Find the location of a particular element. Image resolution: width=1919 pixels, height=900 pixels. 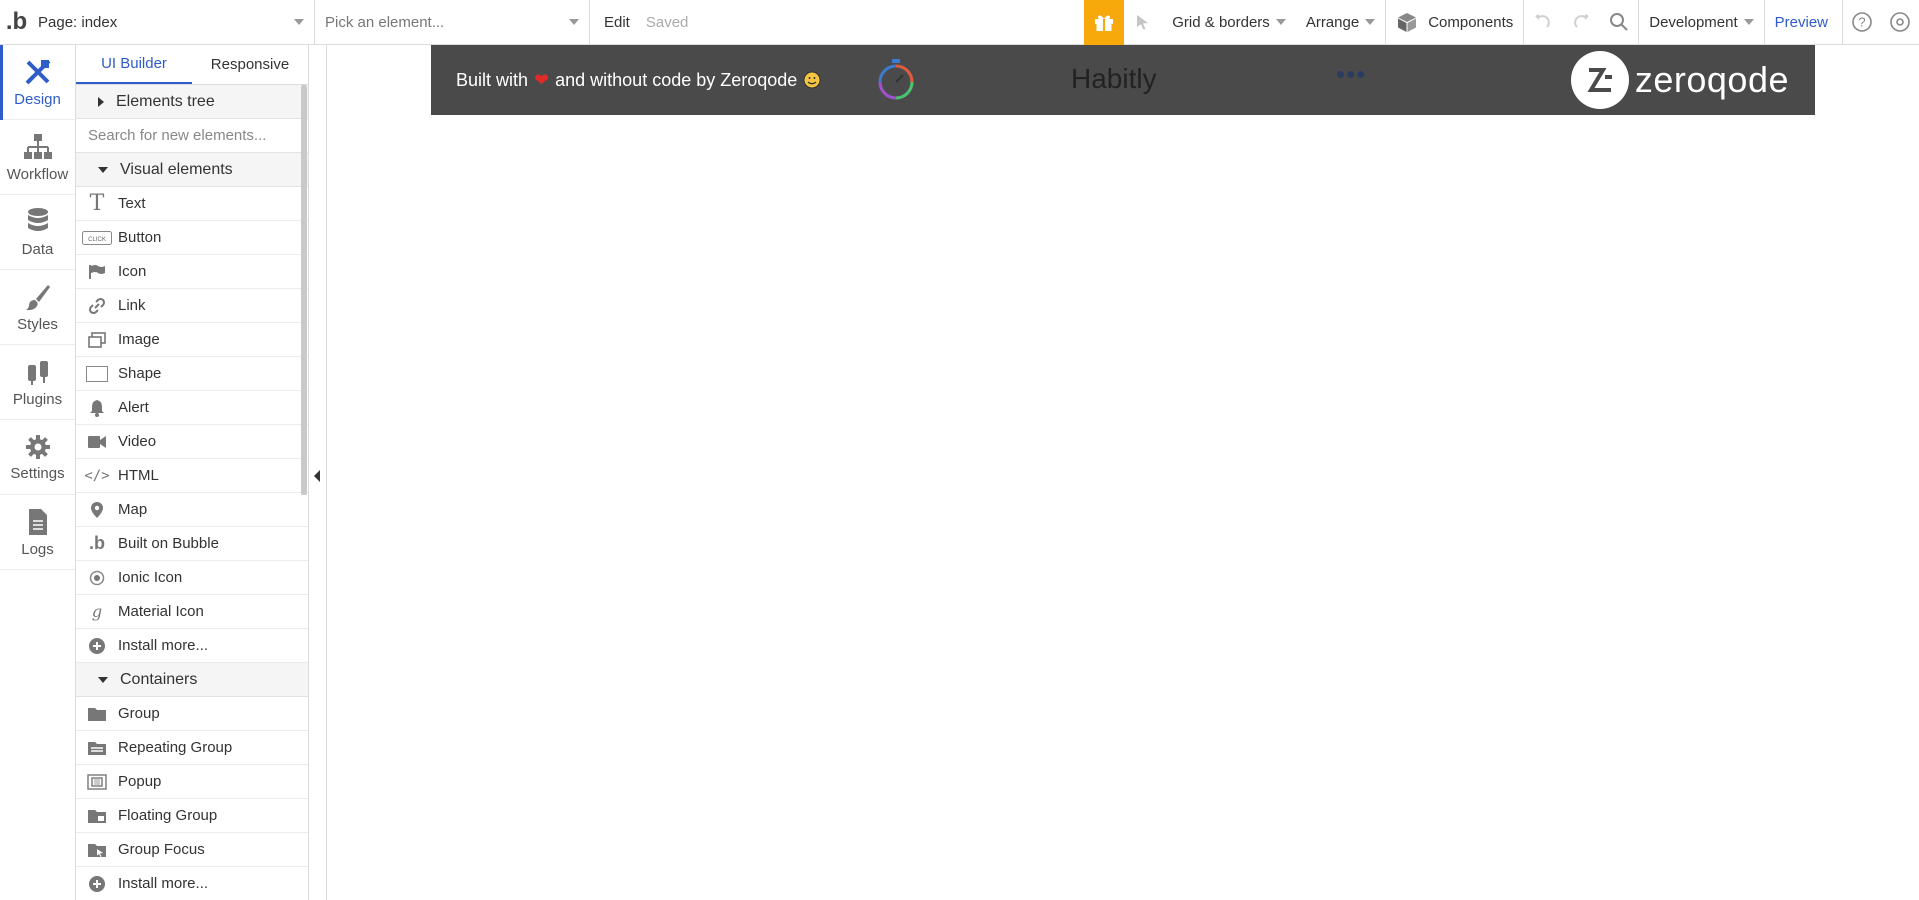

palette-item-map: Map is located at coordinates (192, 510).